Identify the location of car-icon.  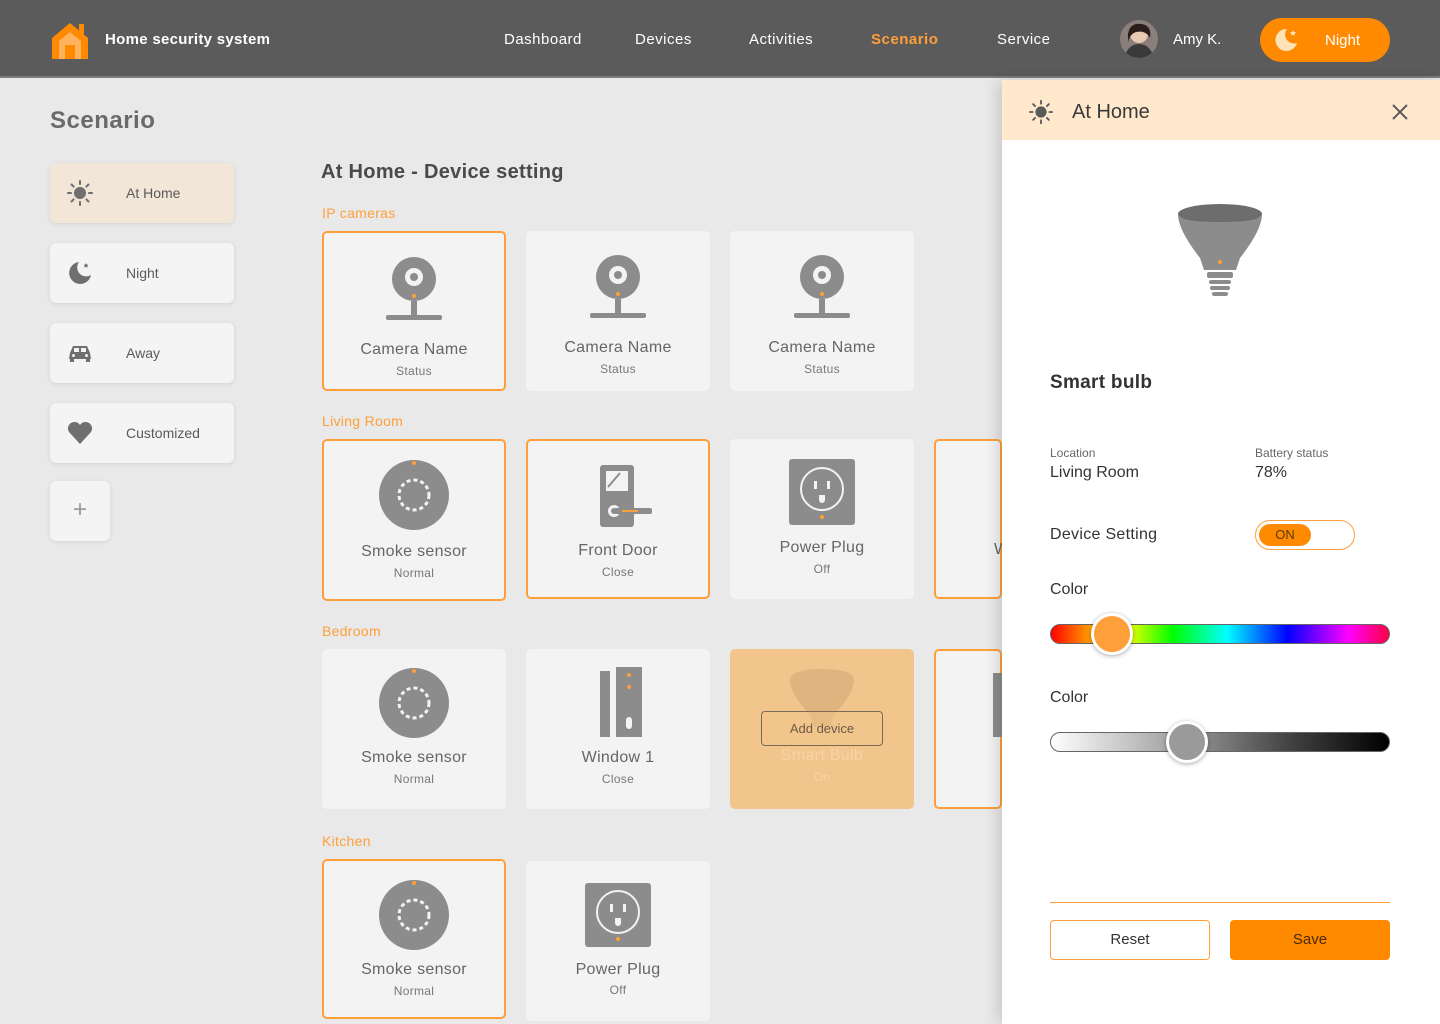
(80, 354).